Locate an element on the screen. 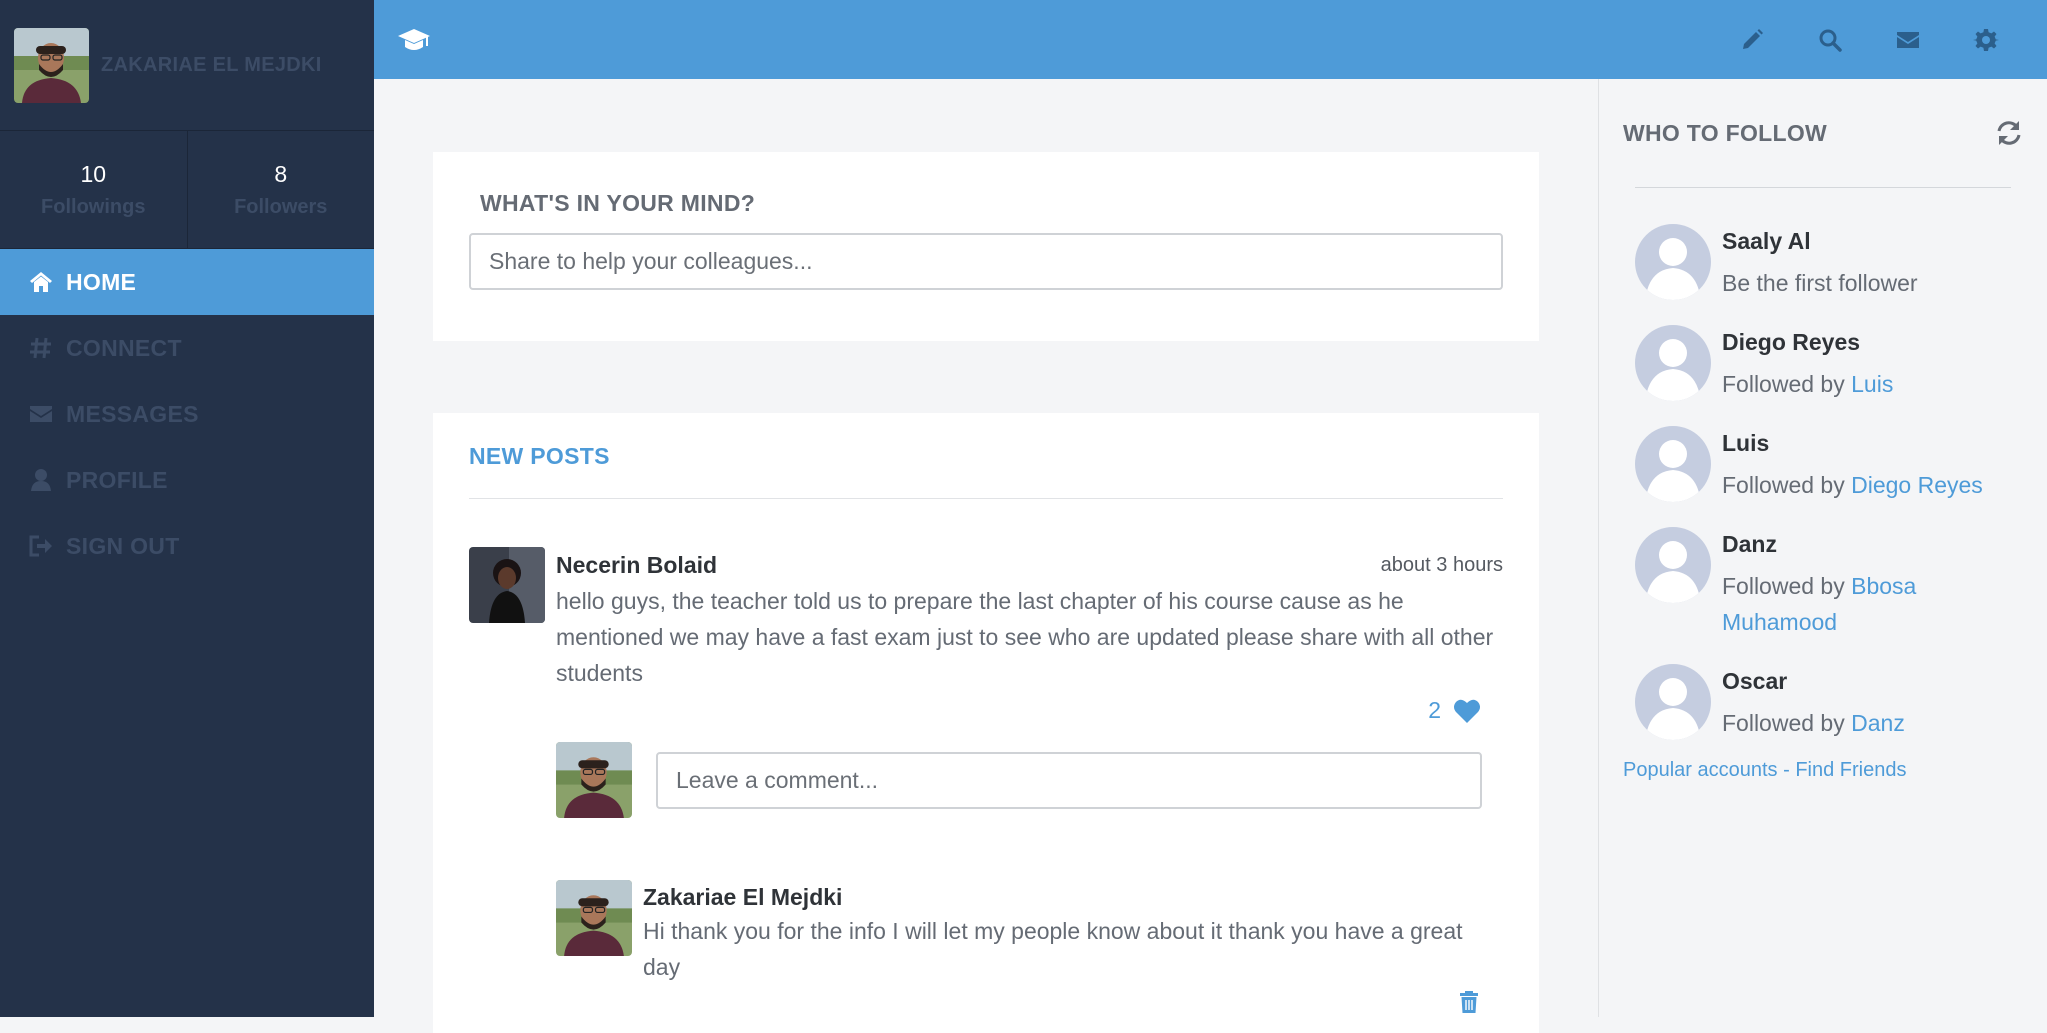 The width and height of the screenshot is (2047, 1033). post-likes: 2 is located at coordinates (1018, 710).